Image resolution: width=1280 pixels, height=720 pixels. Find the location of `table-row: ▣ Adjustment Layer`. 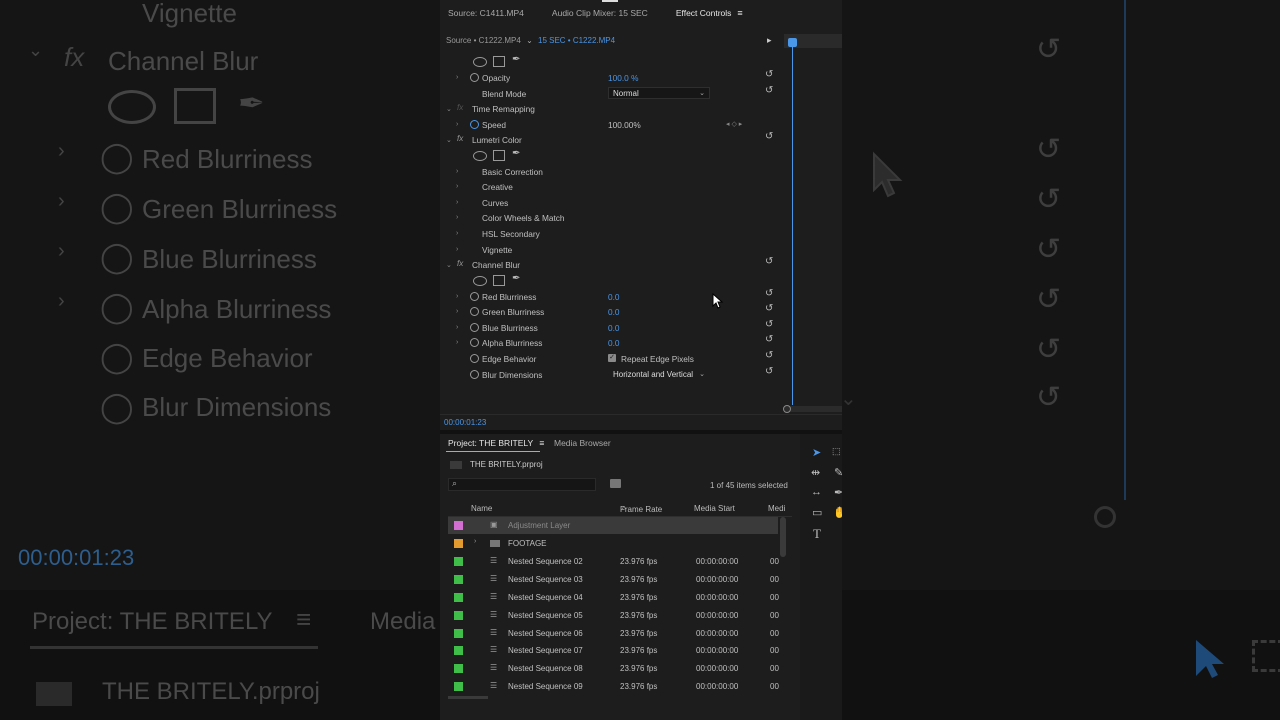

table-row: ▣ Adjustment Layer is located at coordinates (613, 525).